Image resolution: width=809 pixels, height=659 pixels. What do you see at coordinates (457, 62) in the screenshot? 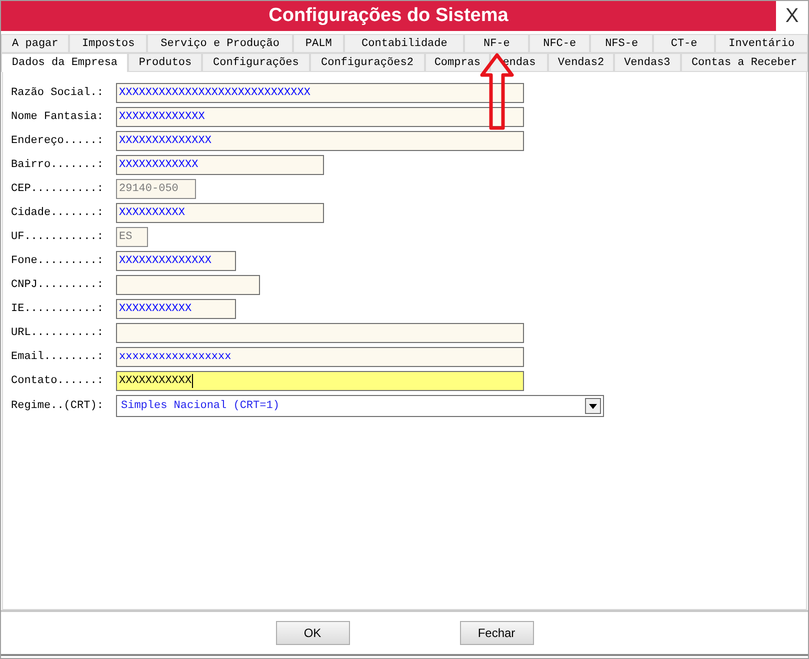
I see `tab: Compras` at bounding box center [457, 62].